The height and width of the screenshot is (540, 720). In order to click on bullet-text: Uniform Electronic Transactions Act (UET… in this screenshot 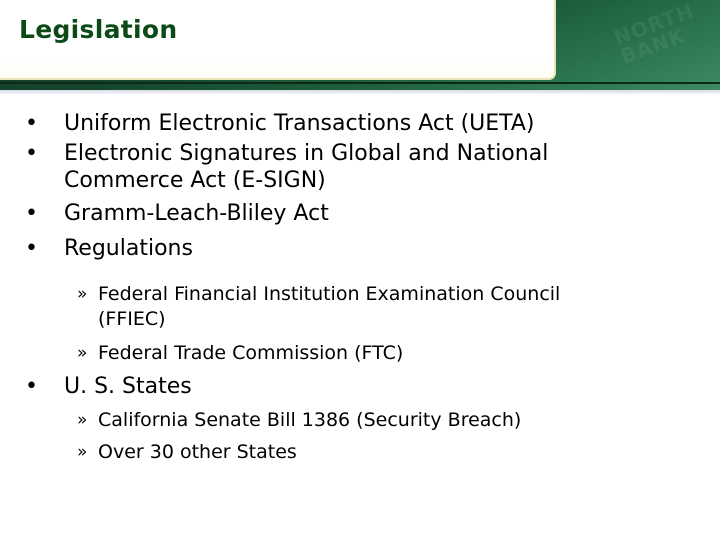, I will do `click(299, 123)`.